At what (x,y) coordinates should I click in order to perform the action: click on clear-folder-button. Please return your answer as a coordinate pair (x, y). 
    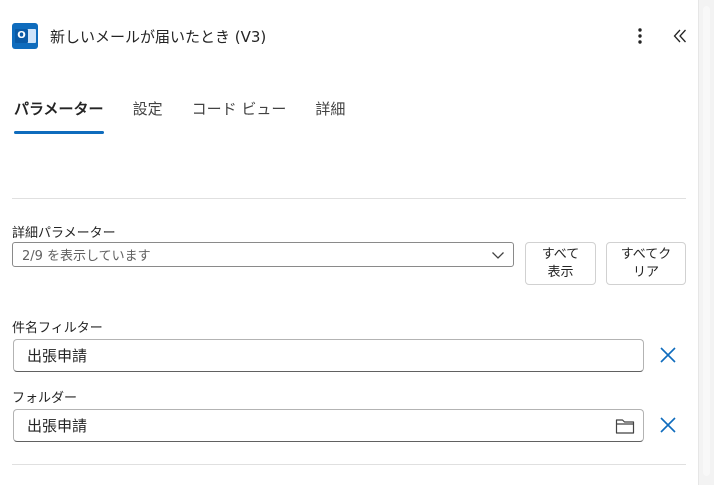
    Looking at the image, I should click on (668, 425).